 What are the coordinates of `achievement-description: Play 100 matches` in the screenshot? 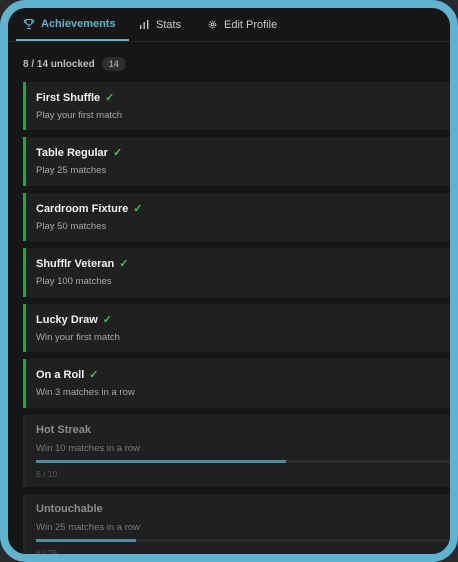 It's located at (74, 281).